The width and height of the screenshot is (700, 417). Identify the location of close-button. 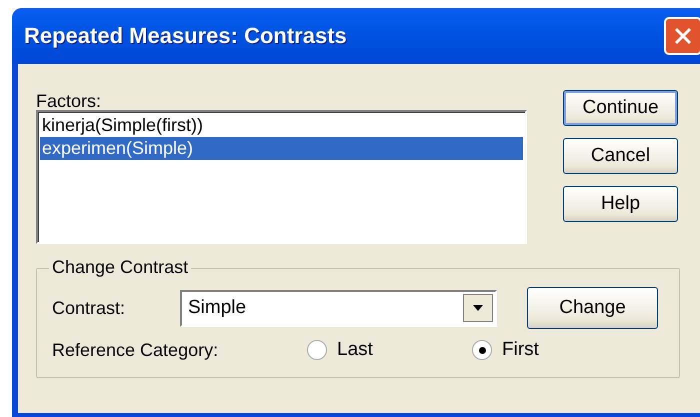
(682, 36).